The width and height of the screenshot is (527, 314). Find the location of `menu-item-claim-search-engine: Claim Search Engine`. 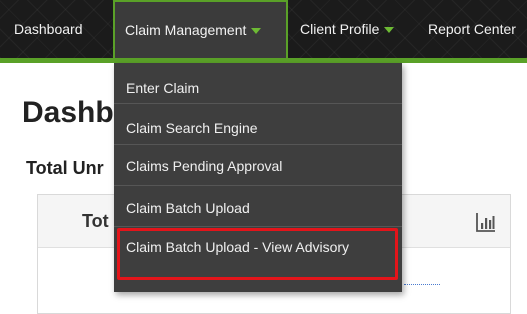

menu-item-claim-search-engine: Claim Search Engine is located at coordinates (258, 128).